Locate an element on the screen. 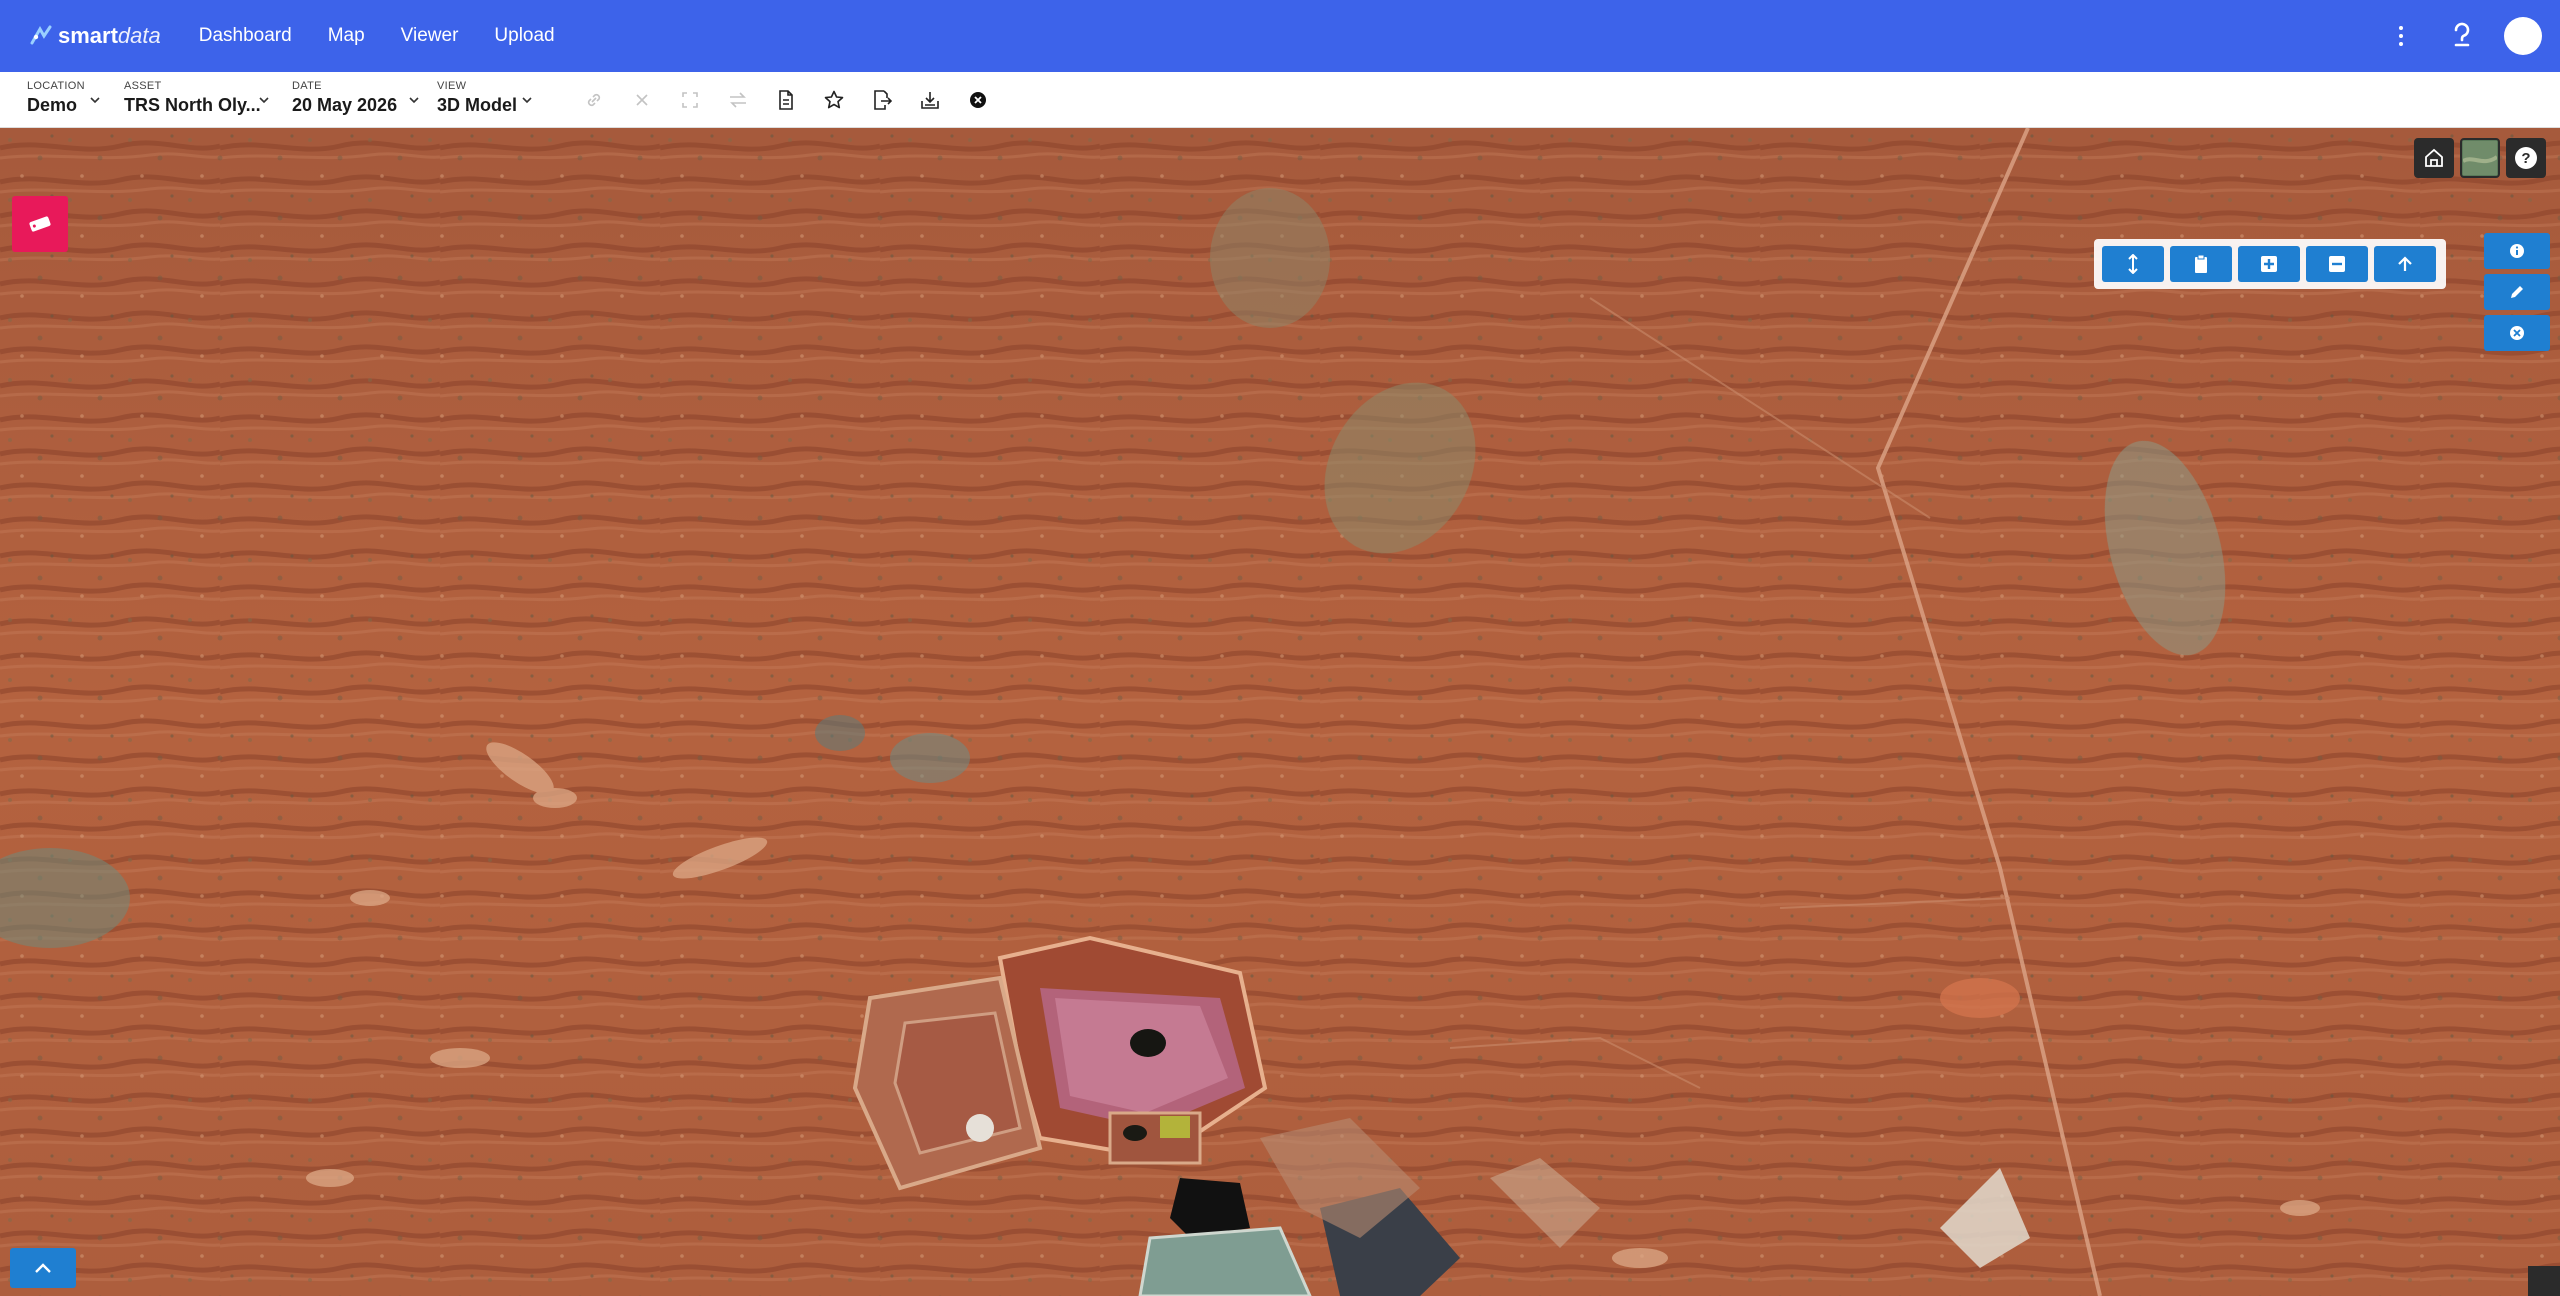 Image resolution: width=2560 pixels, height=1296 pixels. download-icon is located at coordinates (930, 100).